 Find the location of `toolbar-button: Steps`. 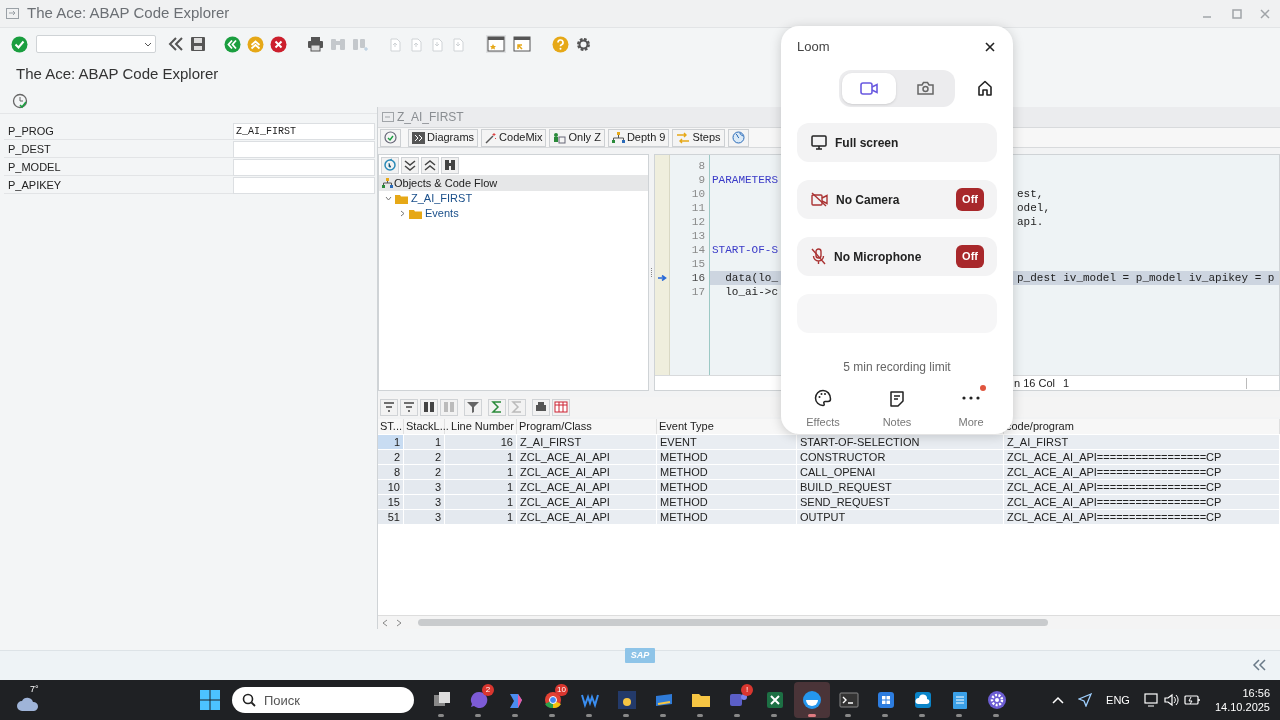

toolbar-button: Steps is located at coordinates (698, 137).